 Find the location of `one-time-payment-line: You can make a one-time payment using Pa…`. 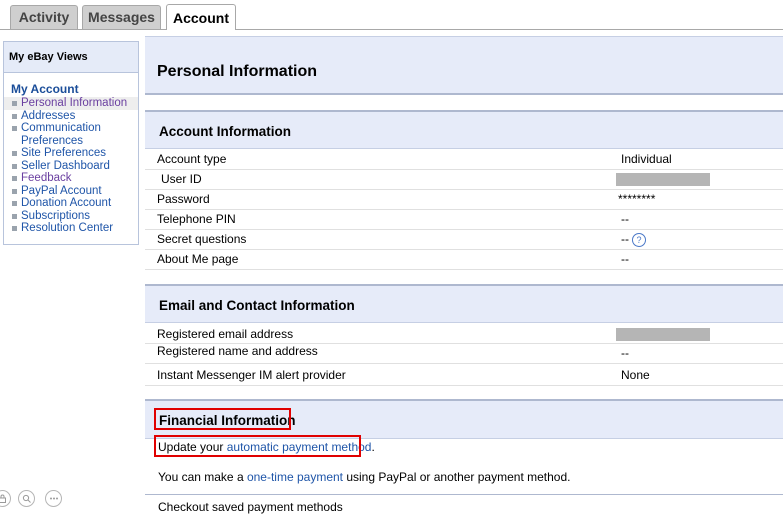

one-time-payment-line: You can make a one-time payment using Pa… is located at coordinates (364, 477).